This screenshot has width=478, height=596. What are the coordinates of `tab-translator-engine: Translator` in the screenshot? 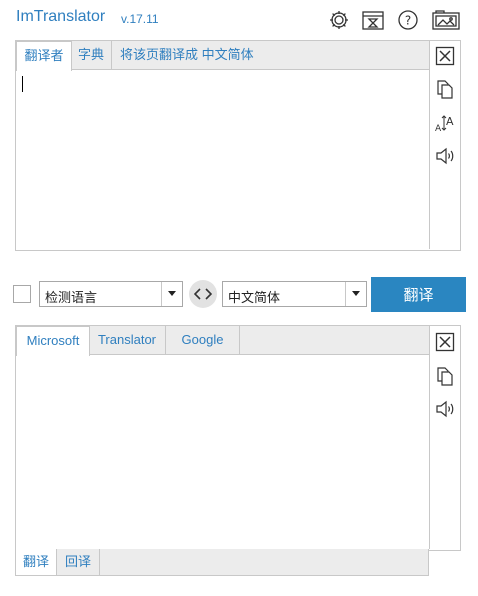 It's located at (127, 340).